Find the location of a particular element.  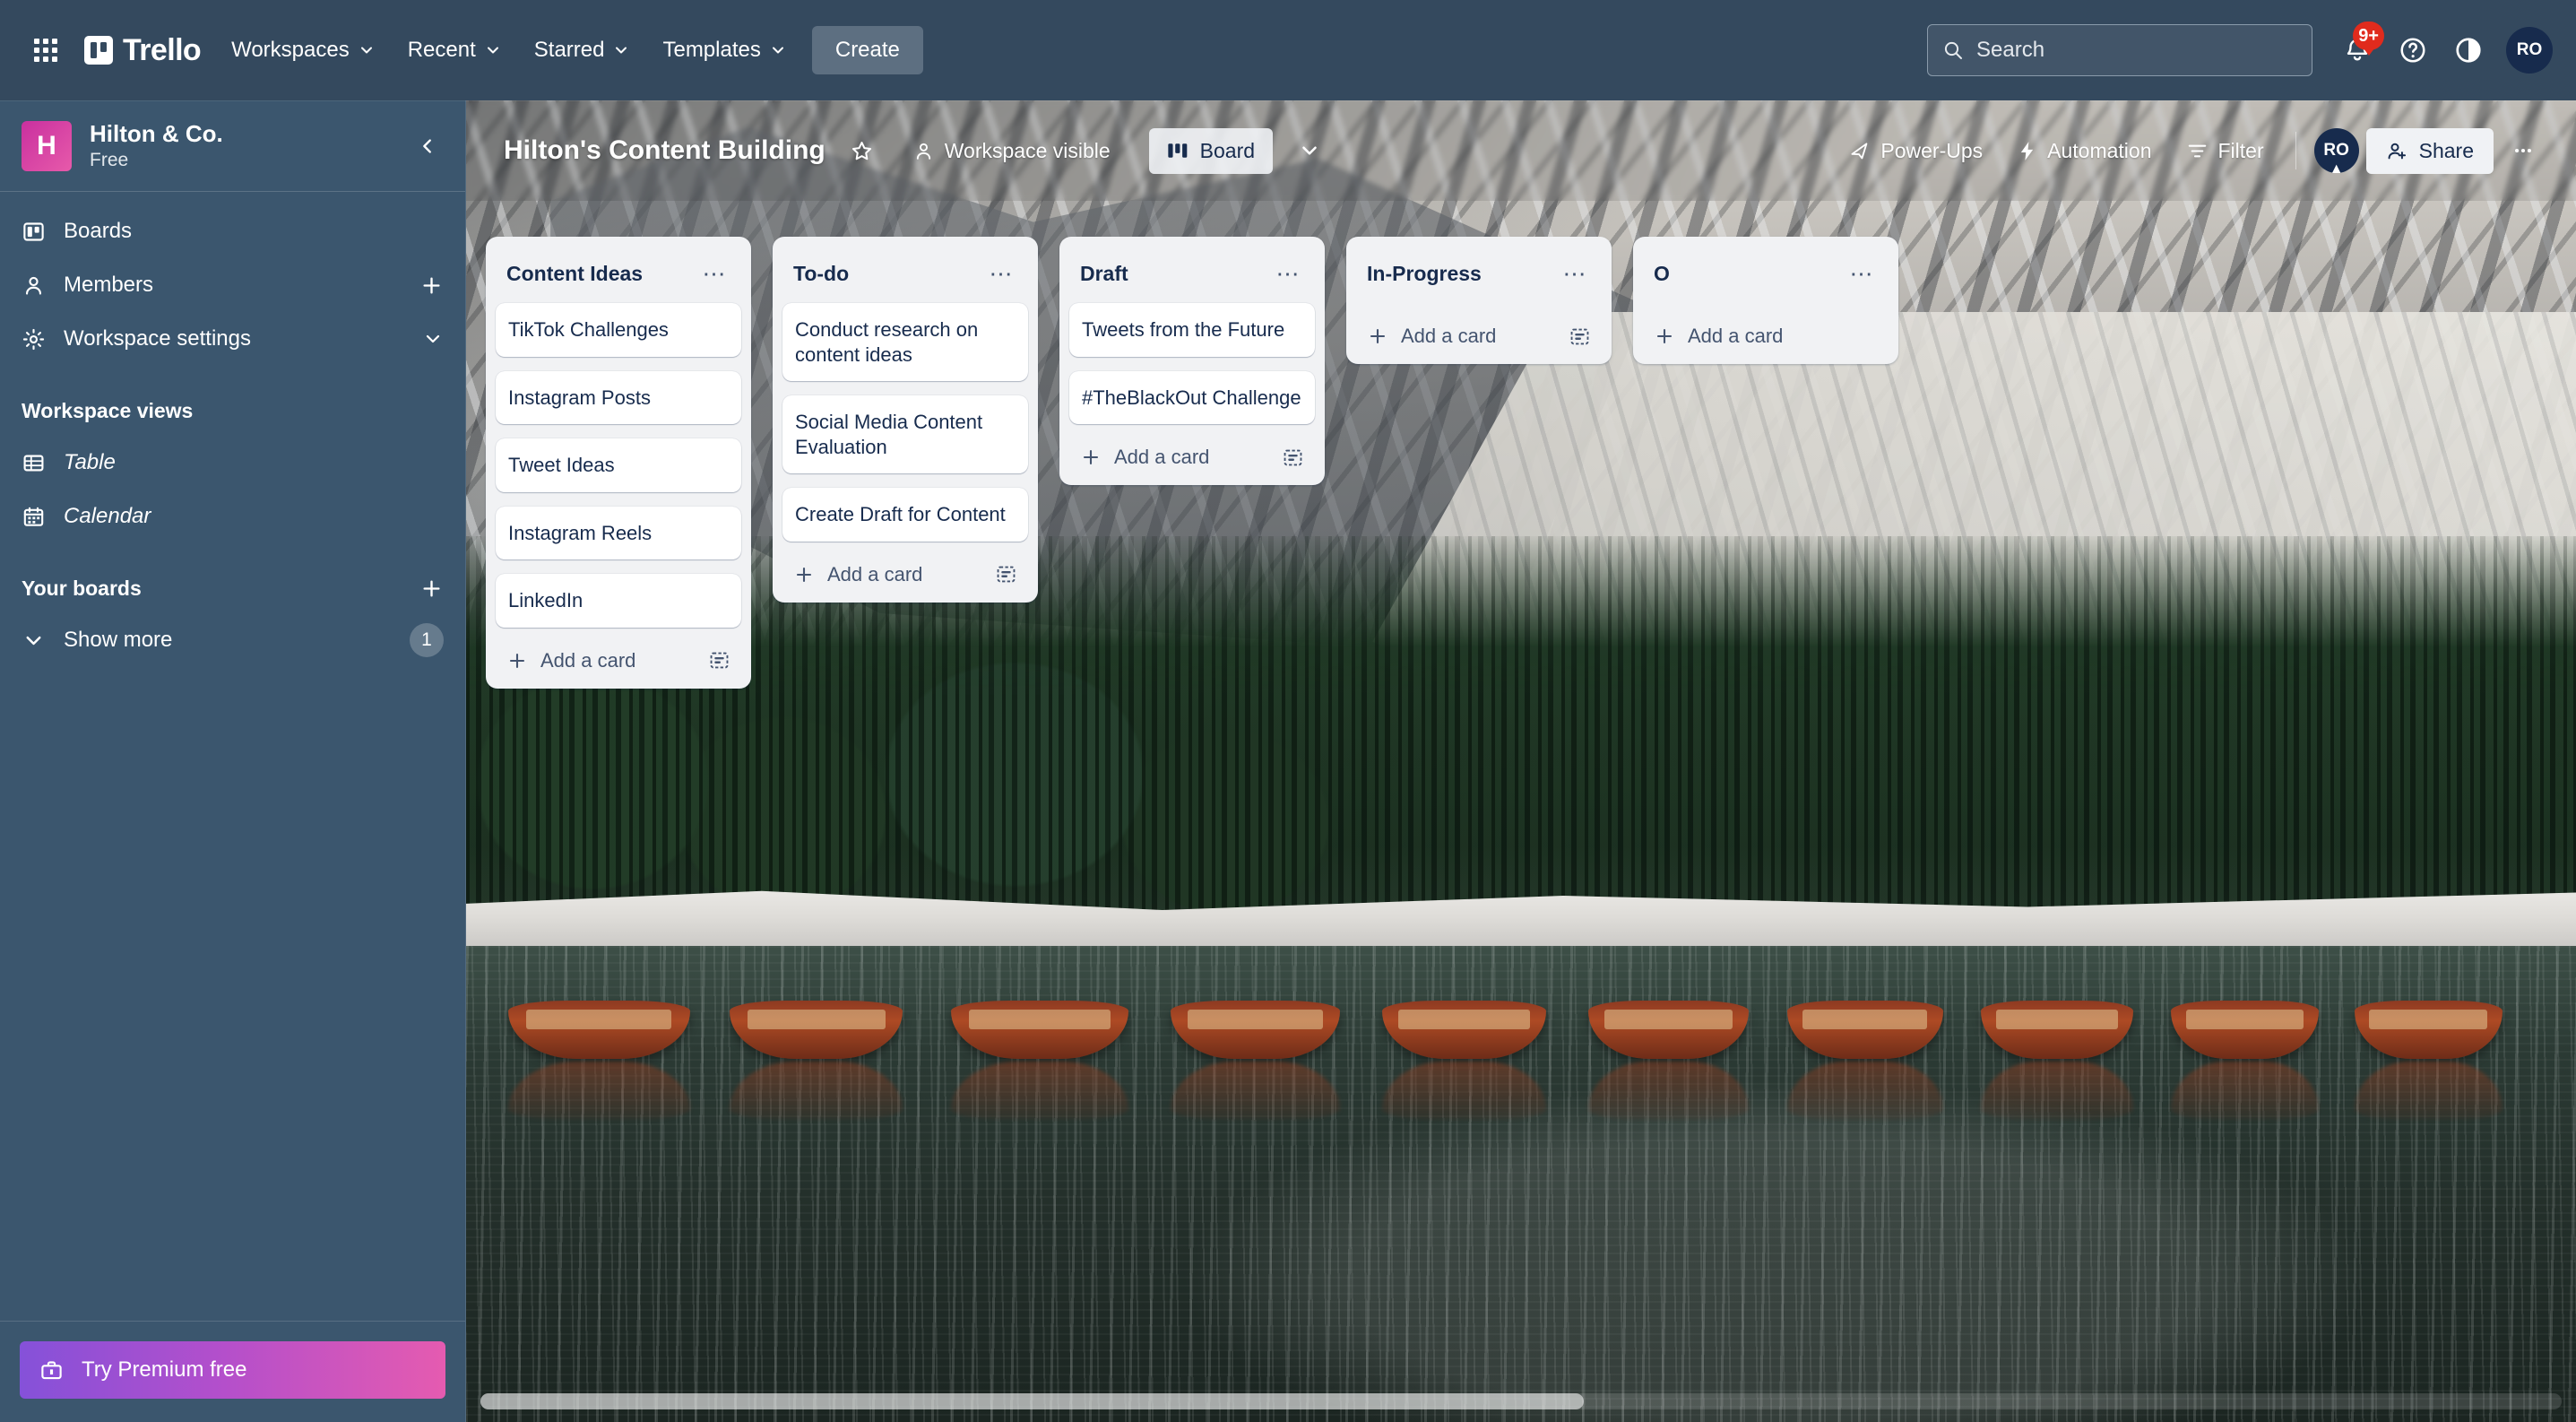

list-header: Content Ideas ⋯ is located at coordinates (618, 275).